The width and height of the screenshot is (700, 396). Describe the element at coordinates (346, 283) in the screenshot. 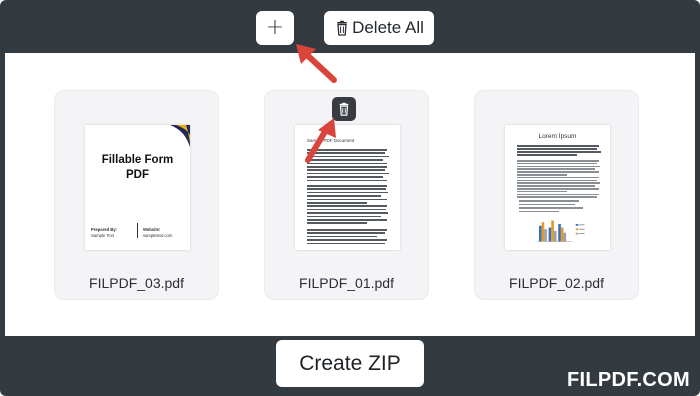

I see `file-name: FILPDF_01.pdf` at that location.